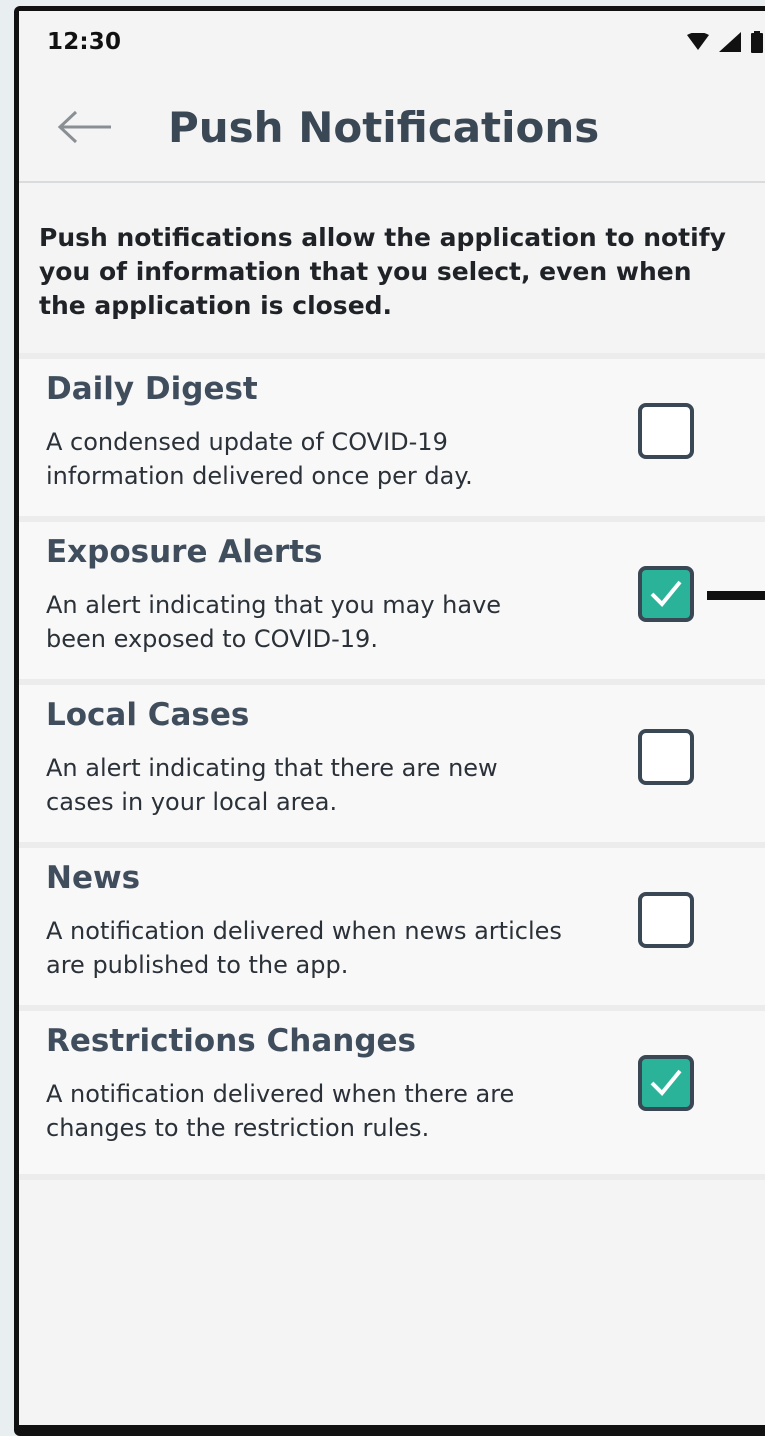 This screenshot has height=1436, width=765. I want to click on local-cases-checkbox, so click(666, 757).